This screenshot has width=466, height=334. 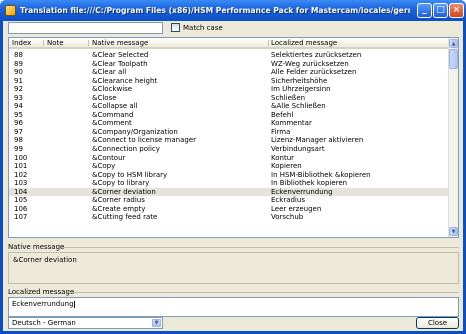 What do you see at coordinates (229, 158) in the screenshot?
I see `table-row: 100 &Contour Kontur` at bounding box center [229, 158].